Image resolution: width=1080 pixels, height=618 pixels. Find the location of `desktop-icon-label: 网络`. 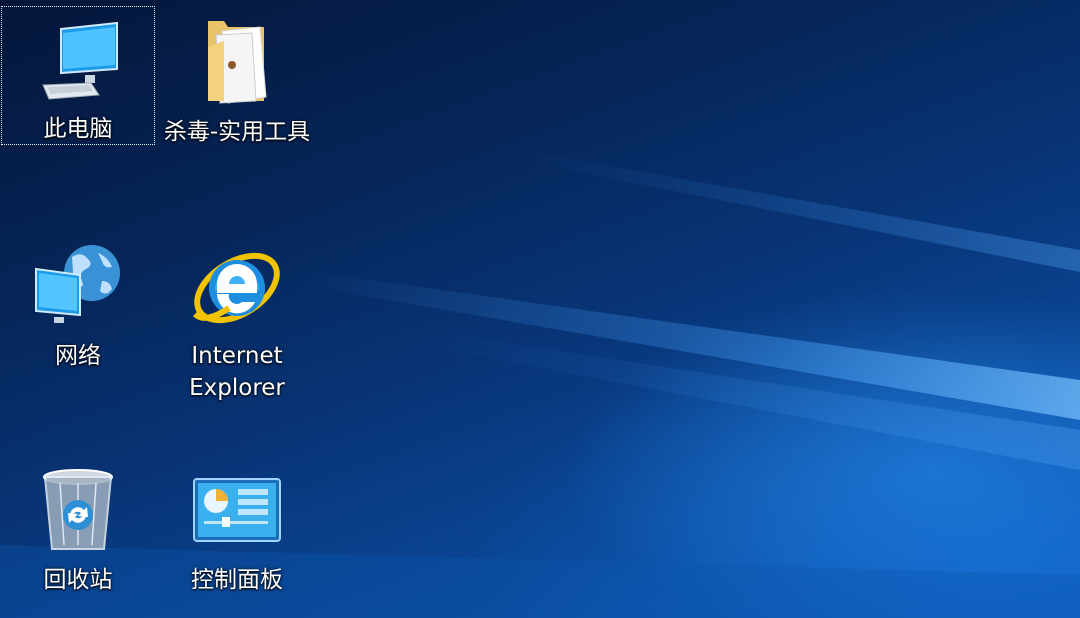

desktop-icon-label: 网络 is located at coordinates (78, 356).